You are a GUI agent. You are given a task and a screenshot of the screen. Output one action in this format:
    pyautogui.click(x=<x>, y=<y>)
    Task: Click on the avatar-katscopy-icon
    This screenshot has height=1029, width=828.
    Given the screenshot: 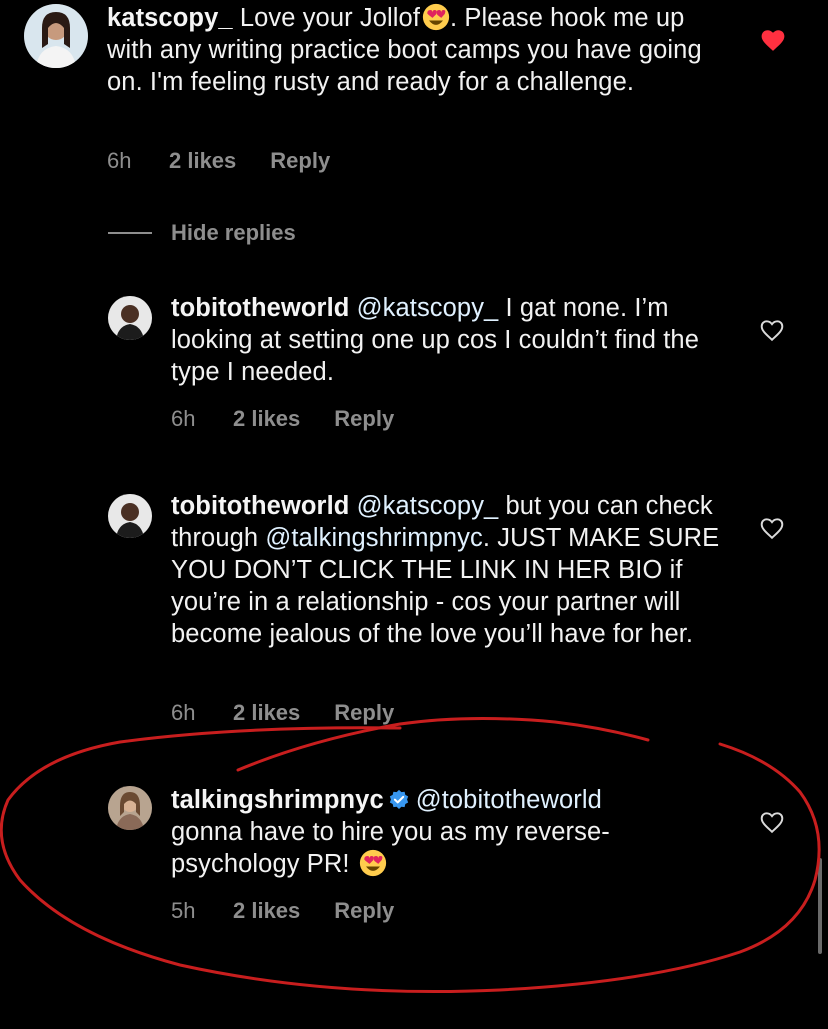 What is the action you would take?
    pyautogui.click(x=56, y=36)
    